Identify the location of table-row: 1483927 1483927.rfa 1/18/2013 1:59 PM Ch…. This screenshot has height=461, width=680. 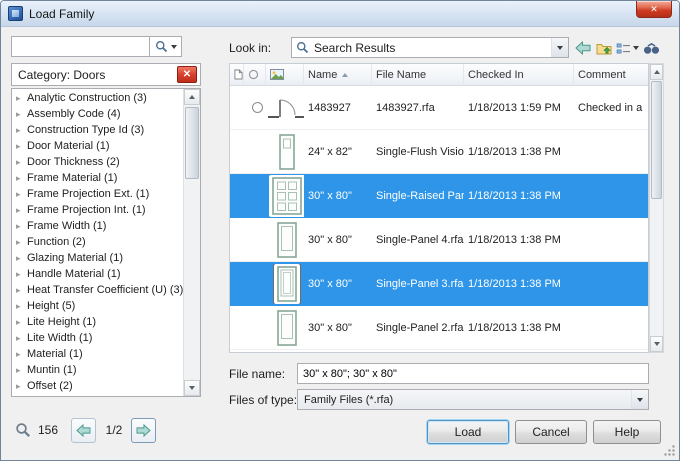
(439, 108).